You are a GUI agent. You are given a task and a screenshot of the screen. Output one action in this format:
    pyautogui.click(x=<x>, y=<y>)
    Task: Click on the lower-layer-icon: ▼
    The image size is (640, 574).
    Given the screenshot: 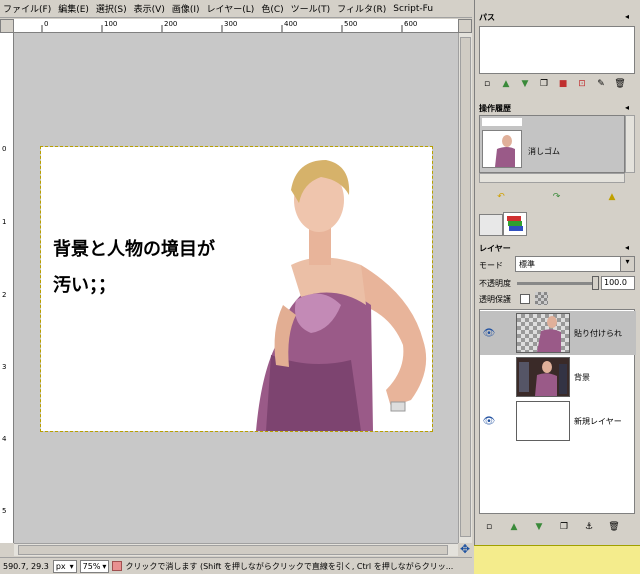 What is the action you would take?
    pyautogui.click(x=539, y=527)
    